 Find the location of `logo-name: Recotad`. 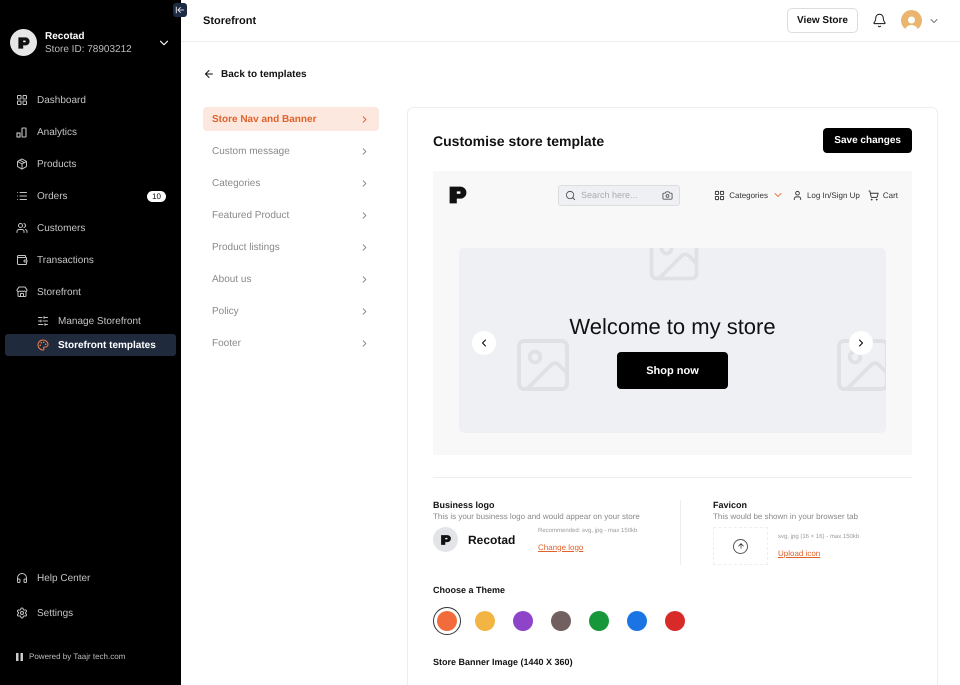

logo-name: Recotad is located at coordinates (492, 539).